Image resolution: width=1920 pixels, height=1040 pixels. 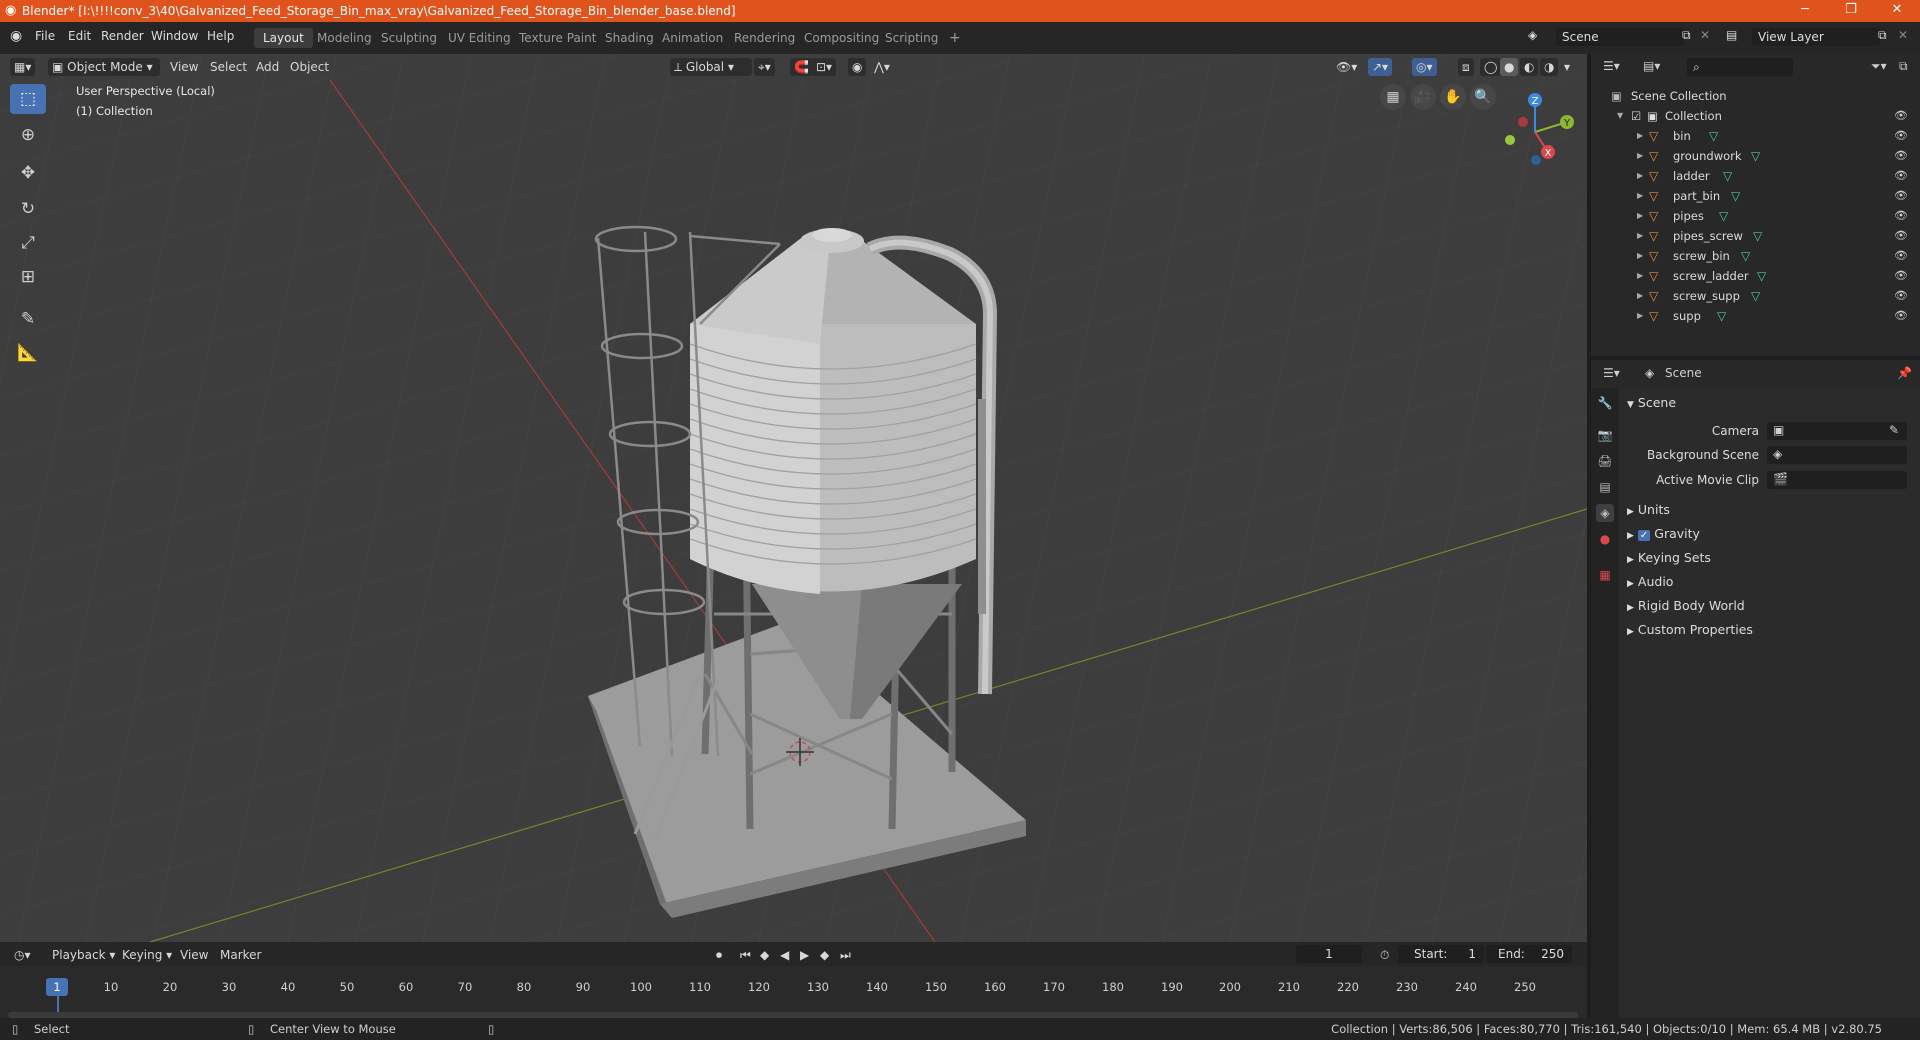 I want to click on tab-animation: Animation, so click(x=692, y=38).